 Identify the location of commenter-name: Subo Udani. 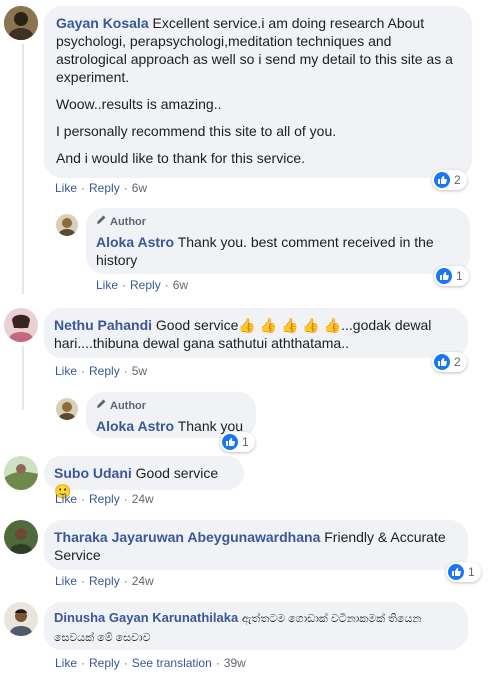
(93, 473).